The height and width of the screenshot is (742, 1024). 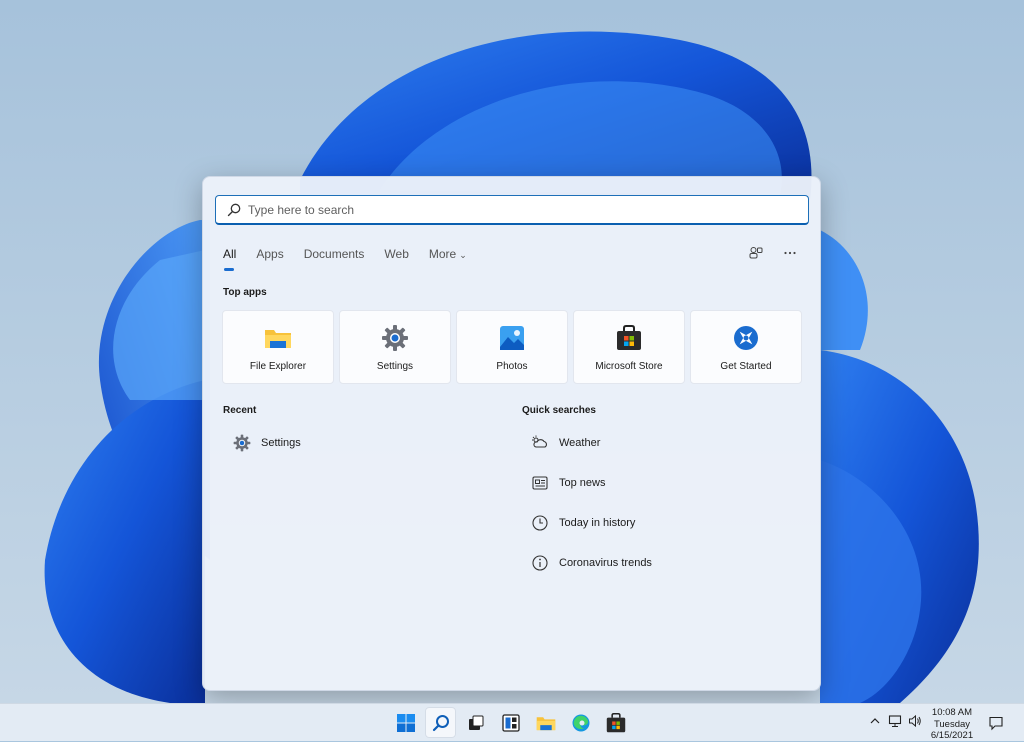 I want to click on edge-icon, so click(x=580, y=722).